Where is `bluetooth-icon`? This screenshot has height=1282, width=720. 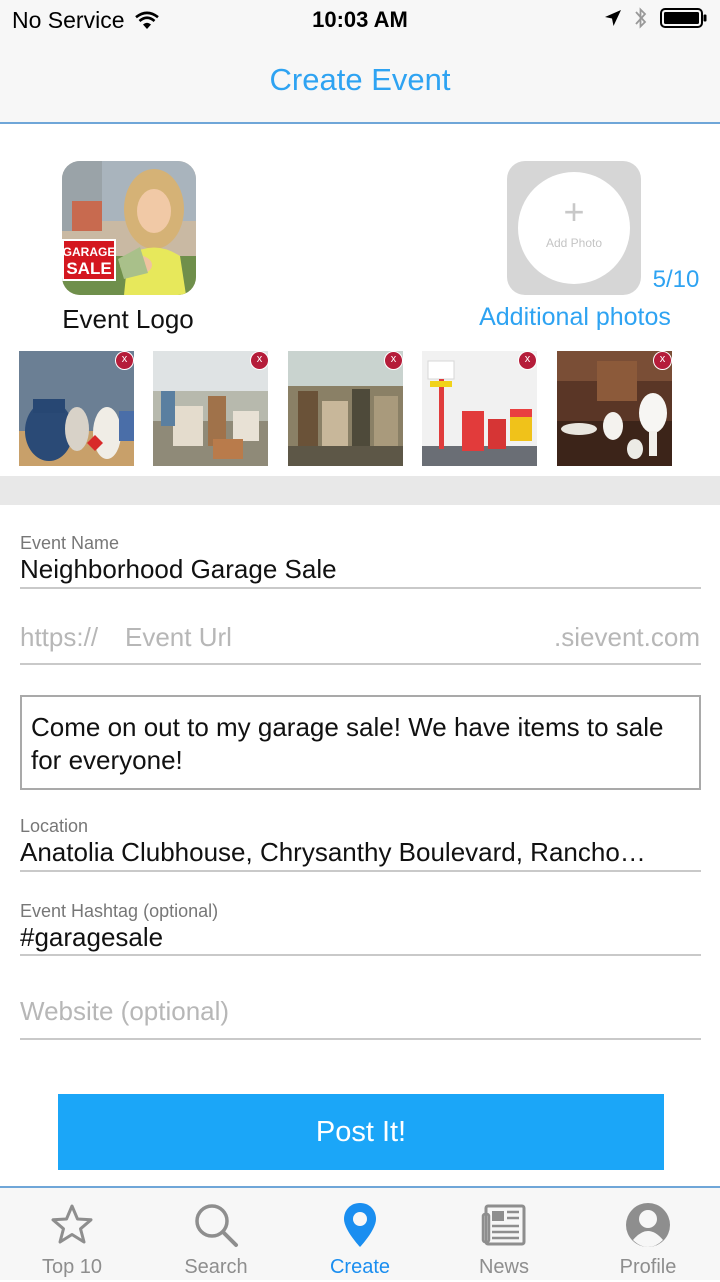
bluetooth-icon is located at coordinates (641, 18).